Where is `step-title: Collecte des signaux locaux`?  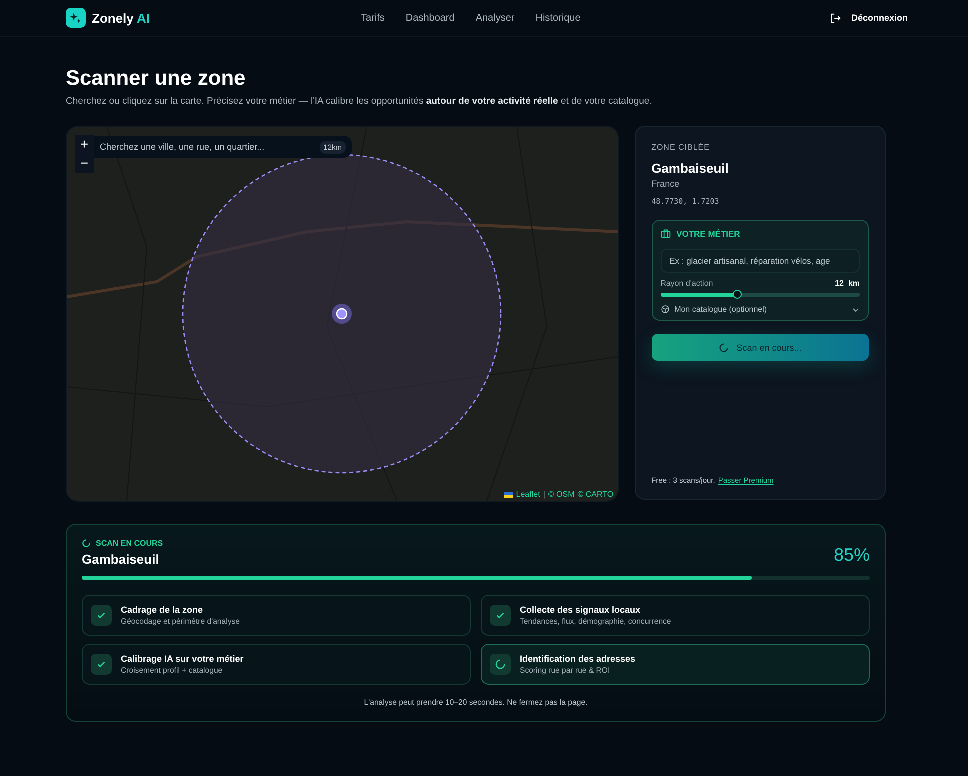 step-title: Collecte des signaux locaux is located at coordinates (581, 610).